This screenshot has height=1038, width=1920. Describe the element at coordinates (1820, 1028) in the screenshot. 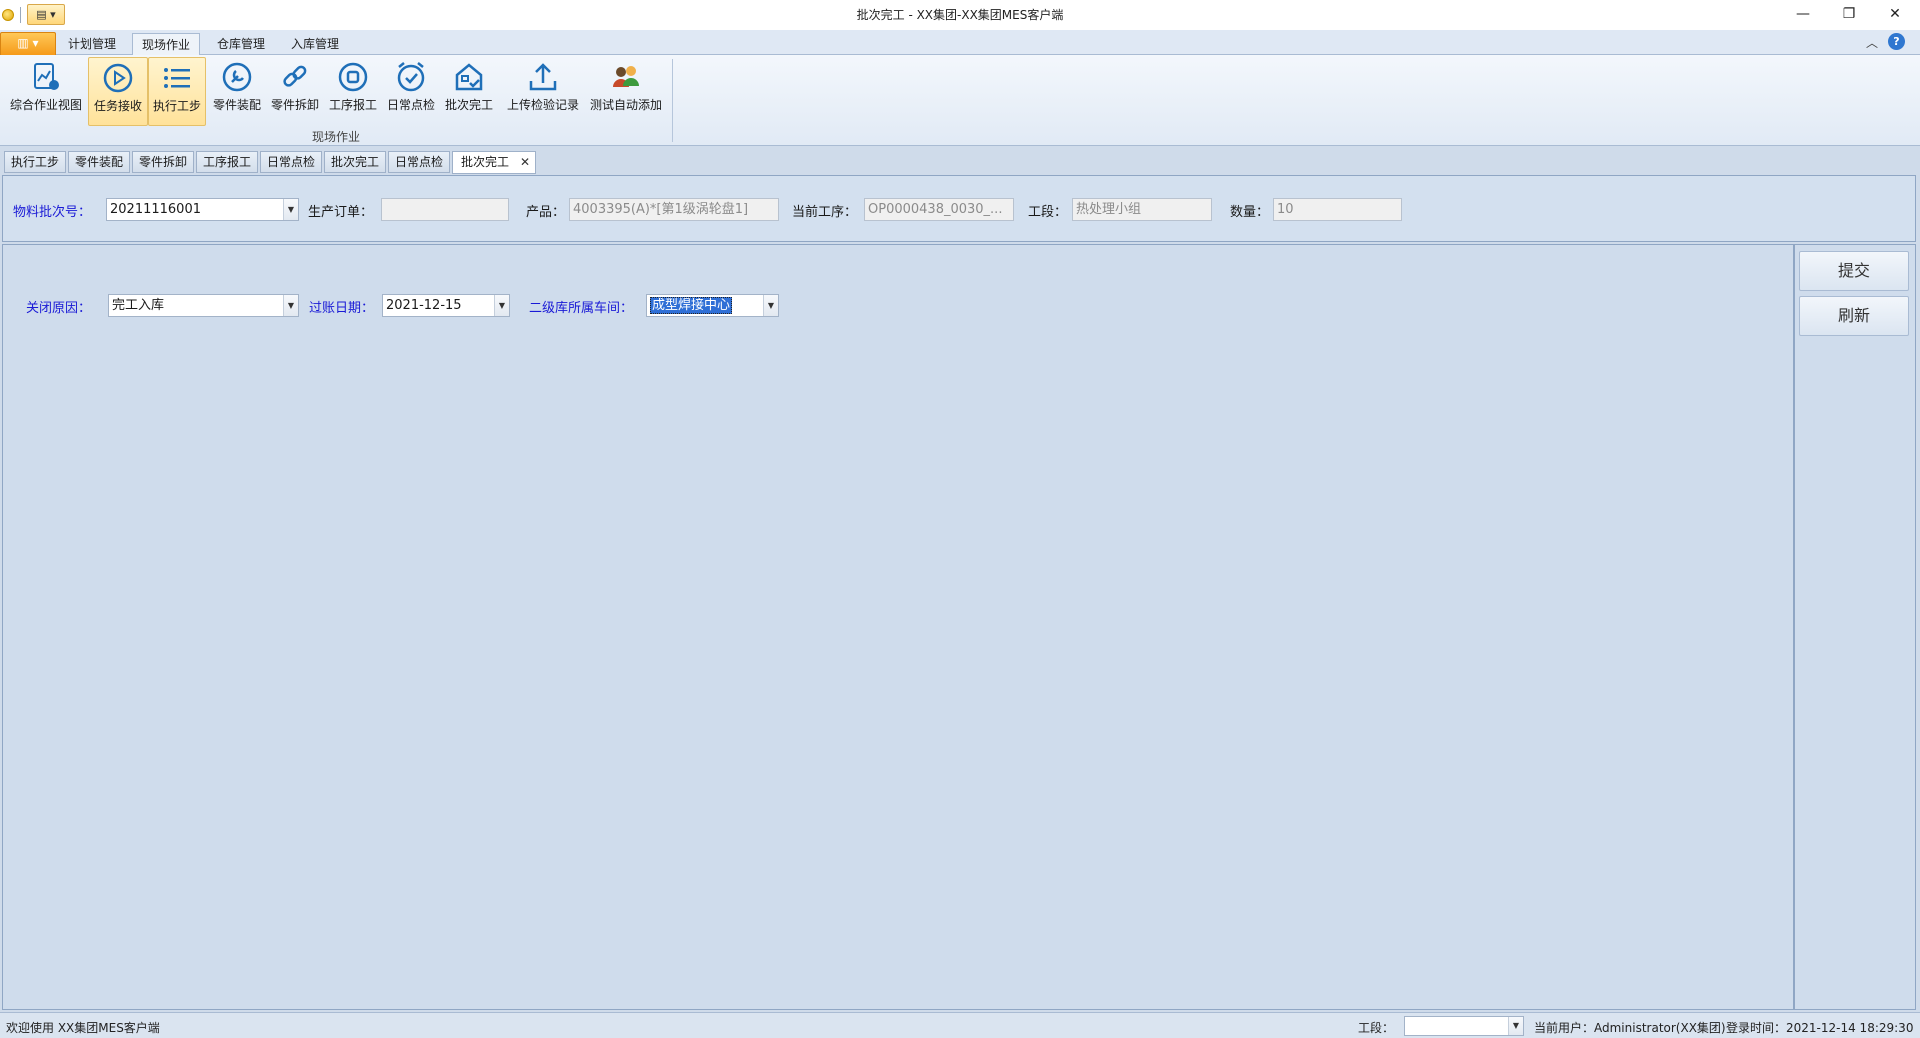

I see `login-time-text: 登录时间：2021-12-14 18:29:30` at that location.